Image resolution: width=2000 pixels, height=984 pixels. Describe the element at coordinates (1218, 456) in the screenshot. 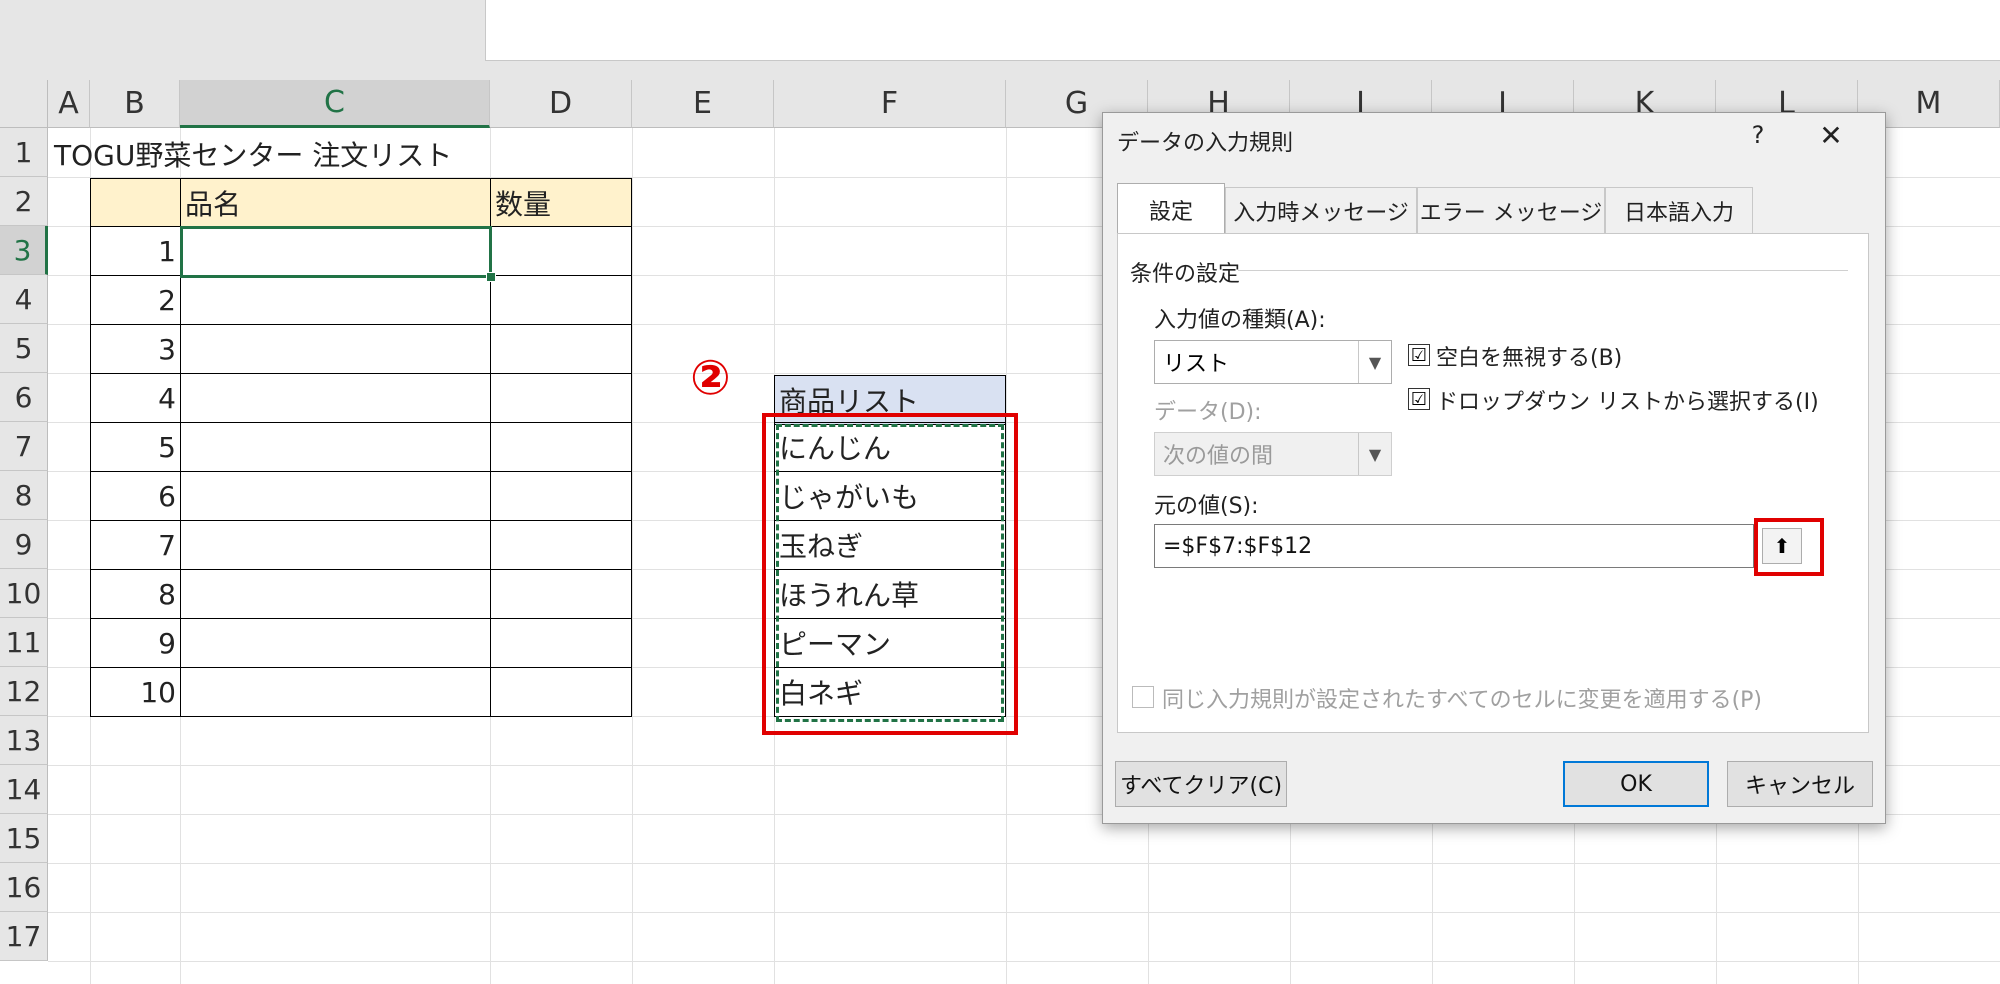

I see `data-operator-value: 次の値の間` at that location.